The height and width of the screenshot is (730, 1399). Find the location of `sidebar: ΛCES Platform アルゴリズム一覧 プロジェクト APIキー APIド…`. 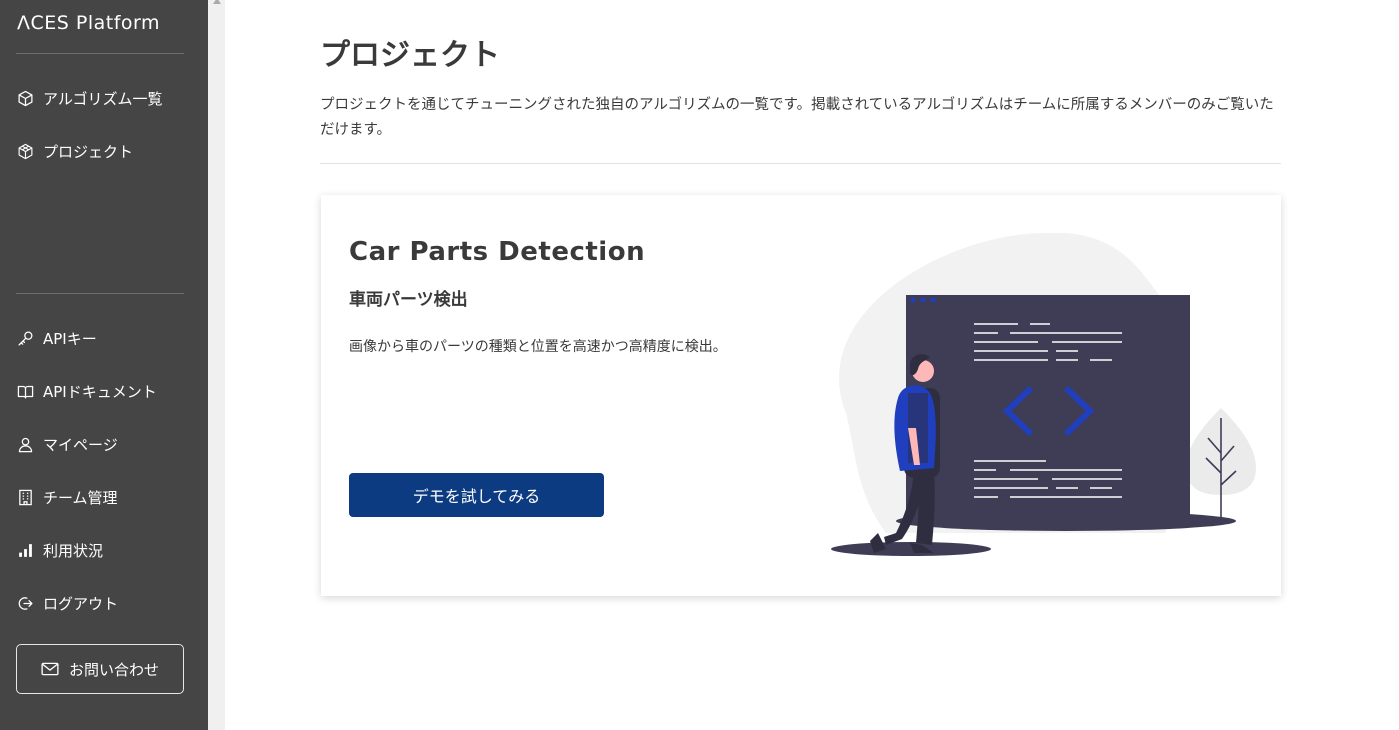

sidebar: ΛCES Platform アルゴリズム一覧 プロジェクト APIキー APIド… is located at coordinates (104, 365).